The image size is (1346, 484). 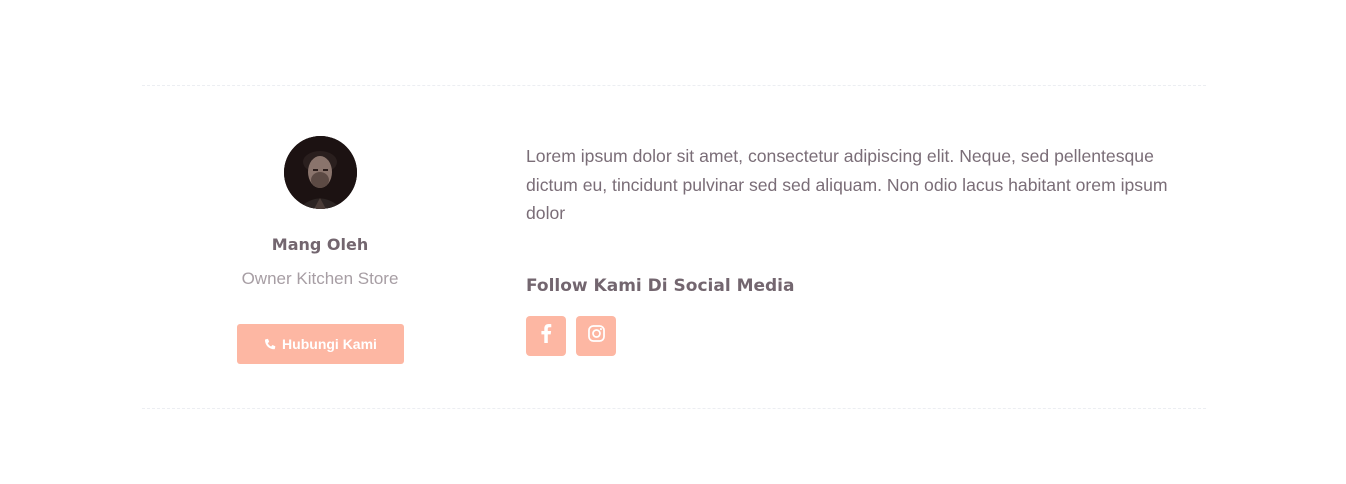 What do you see at coordinates (329, 344) in the screenshot?
I see `contact-button-label: Hubungi Kami` at bounding box center [329, 344].